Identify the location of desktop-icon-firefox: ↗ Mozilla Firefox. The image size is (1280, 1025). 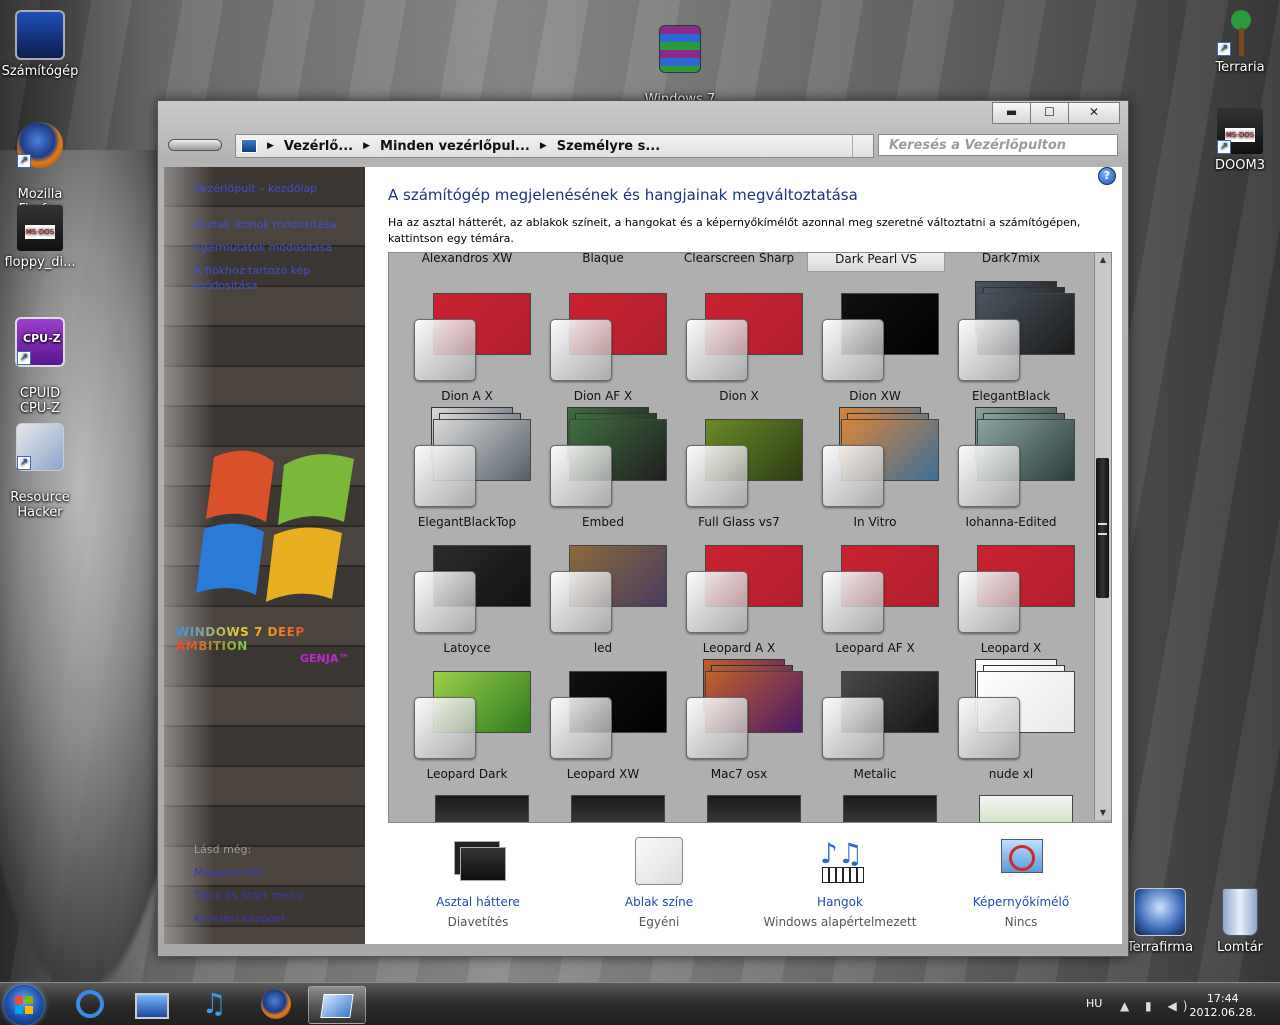
(40, 162).